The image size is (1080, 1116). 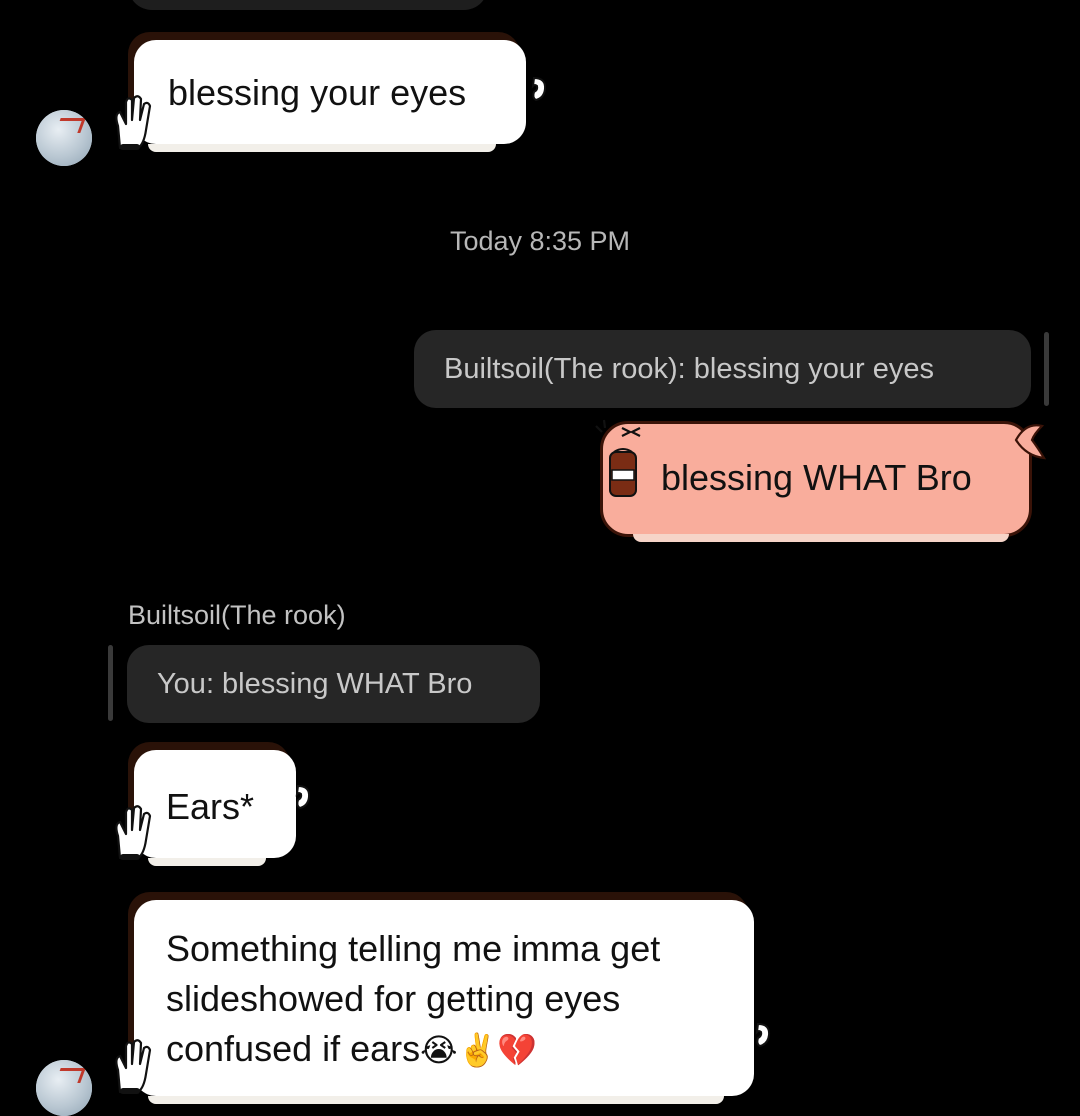 I want to click on incoming-message-bubble: blessing your eyes, so click(x=330, y=96).